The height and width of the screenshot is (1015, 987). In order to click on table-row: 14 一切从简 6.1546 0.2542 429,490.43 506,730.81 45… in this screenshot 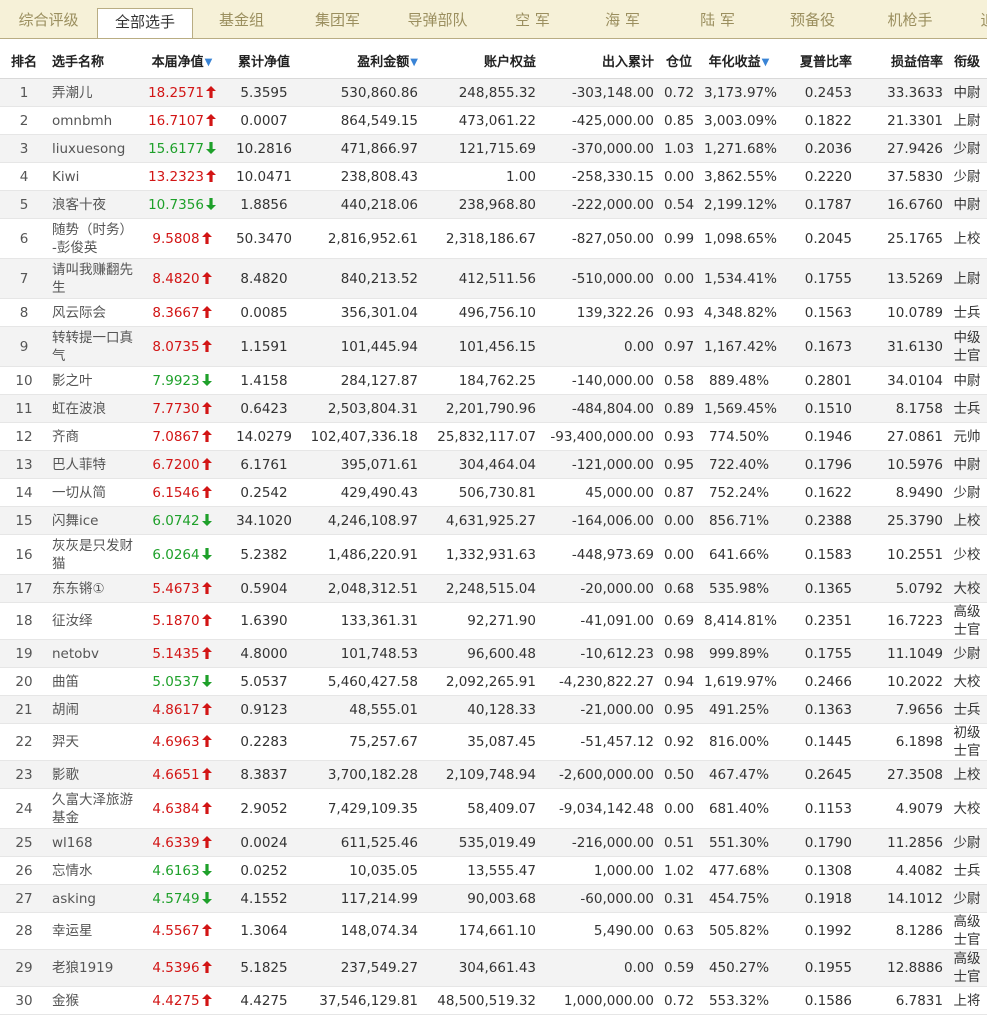, I will do `click(493, 492)`.